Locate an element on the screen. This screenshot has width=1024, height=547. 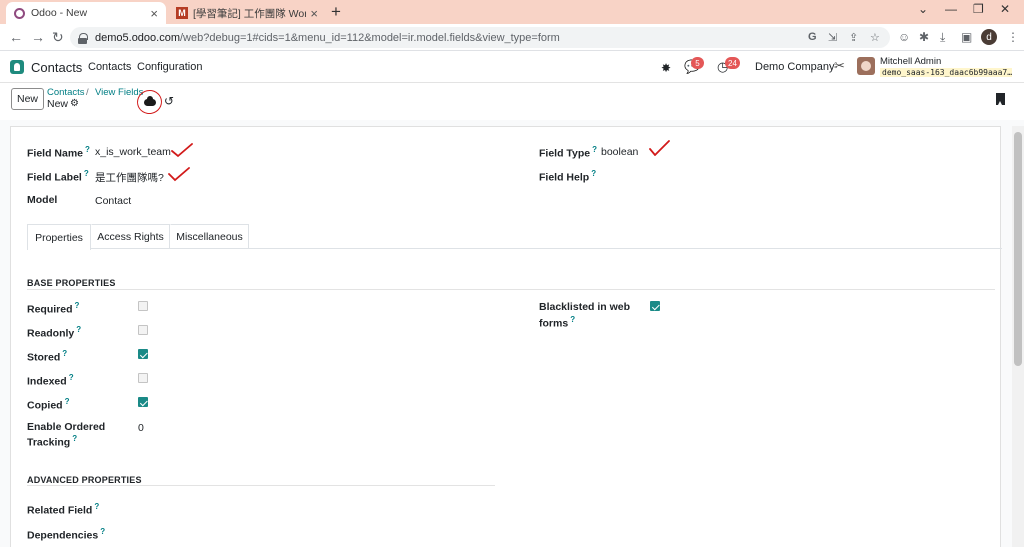
google-icon: G is located at coordinates (812, 37).